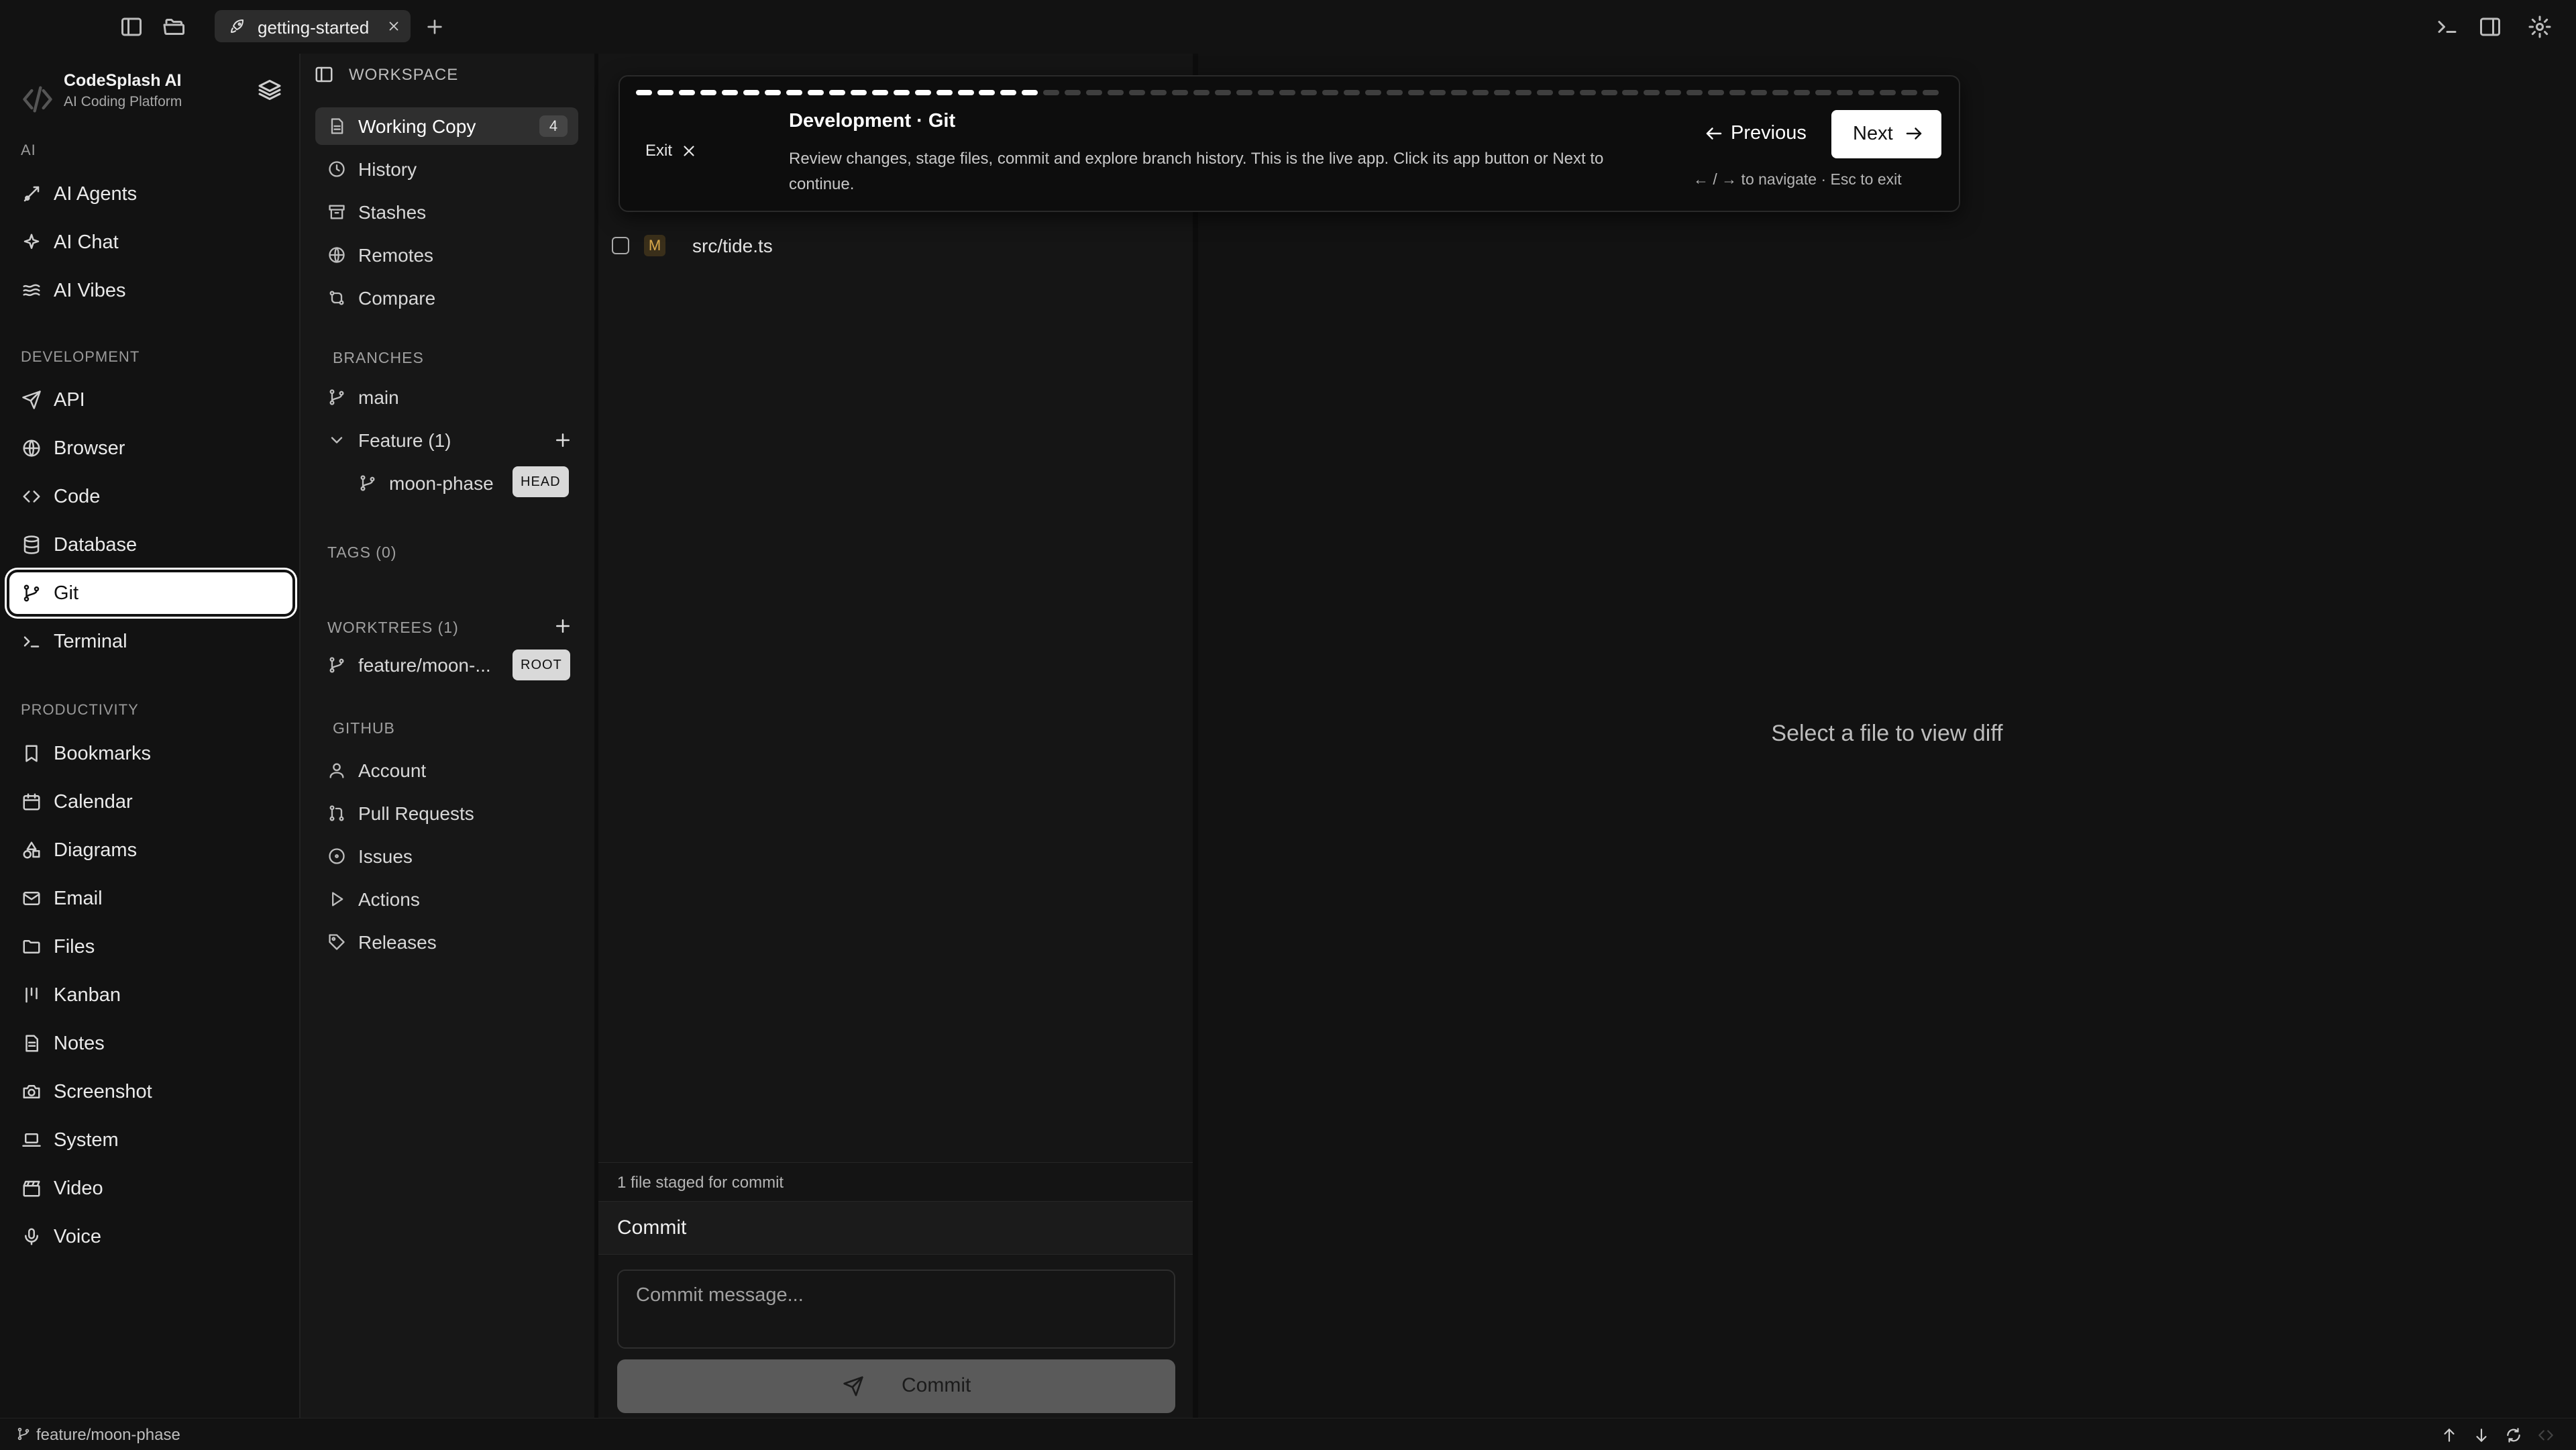 The height and width of the screenshot is (1450, 2576). Describe the element at coordinates (2447, 27) in the screenshot. I see `terminal-toggle-icon` at that location.